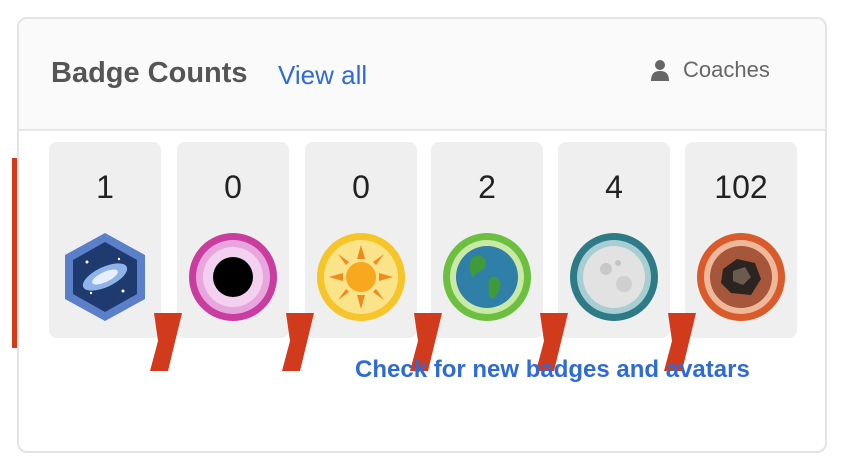  Describe the element at coordinates (105, 187) in the screenshot. I see `badge-count: 1` at that location.